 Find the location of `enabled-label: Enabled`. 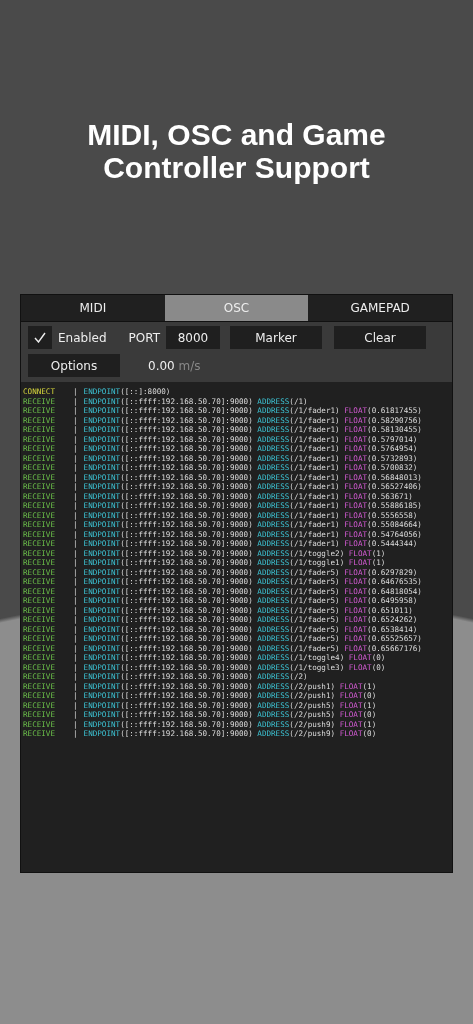

enabled-label: Enabled is located at coordinates (82, 337).